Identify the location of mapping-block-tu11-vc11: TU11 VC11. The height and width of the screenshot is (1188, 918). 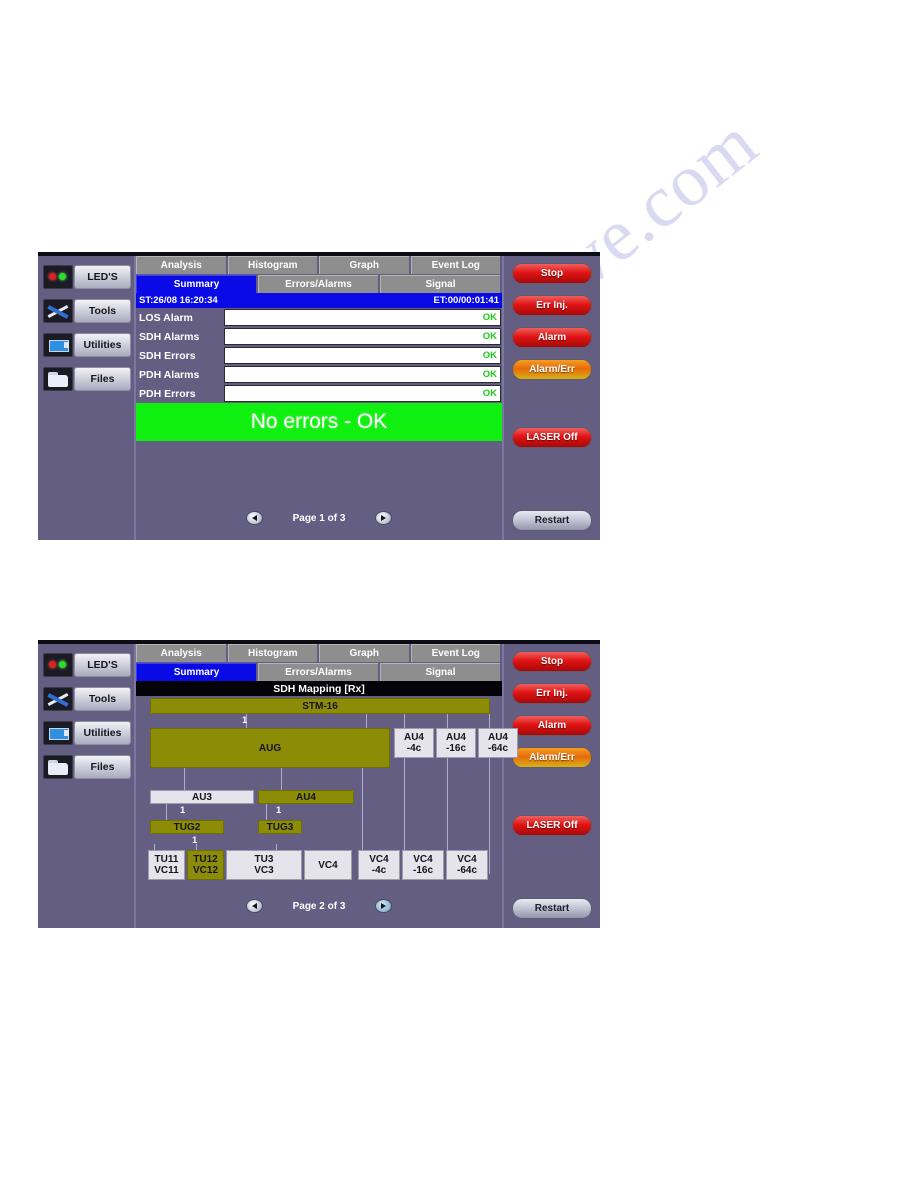
(166, 865).